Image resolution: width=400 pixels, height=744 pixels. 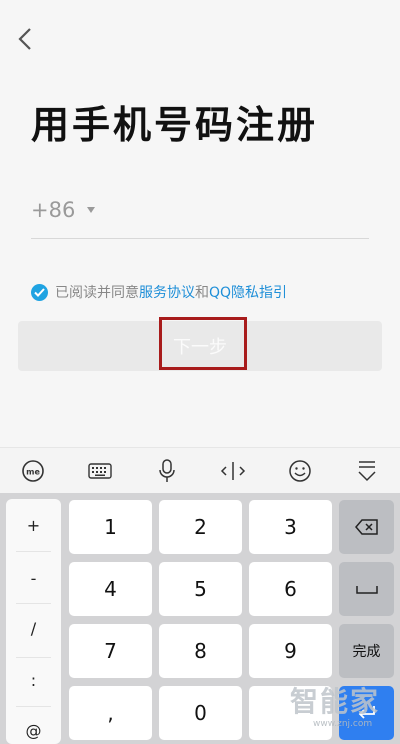 What do you see at coordinates (343, 724) in the screenshot?
I see `watermark-url: www.znj.com` at bounding box center [343, 724].